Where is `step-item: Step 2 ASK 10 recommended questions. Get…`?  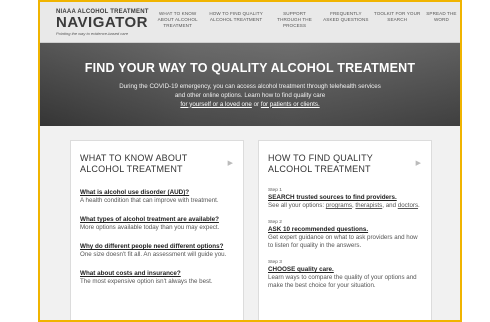 step-item: Step 2 ASK 10 recommended questions. Get… is located at coordinates (345, 234).